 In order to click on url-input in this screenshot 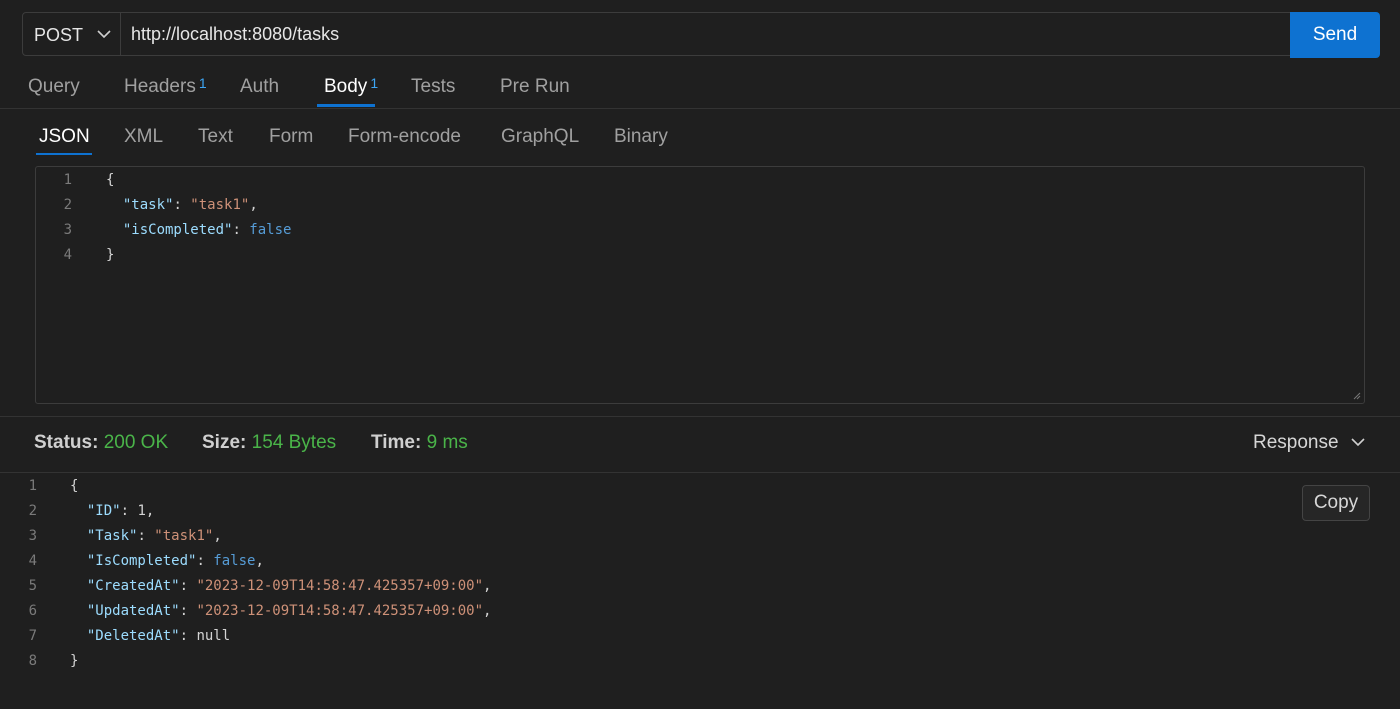, I will do `click(706, 34)`.